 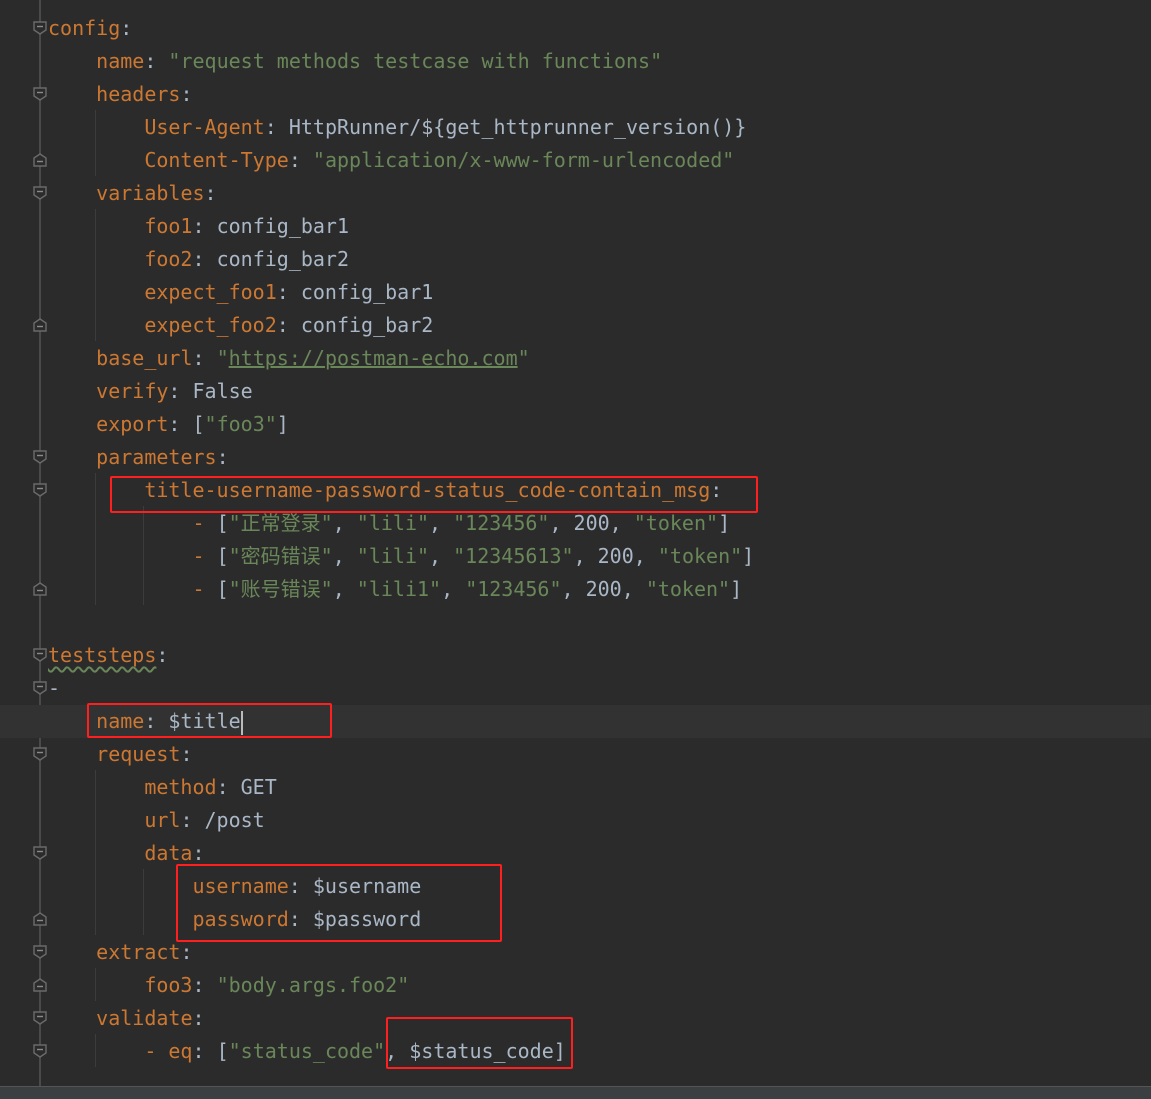 I want to click on yaml-text: : config_bar2, so click(x=355, y=325).